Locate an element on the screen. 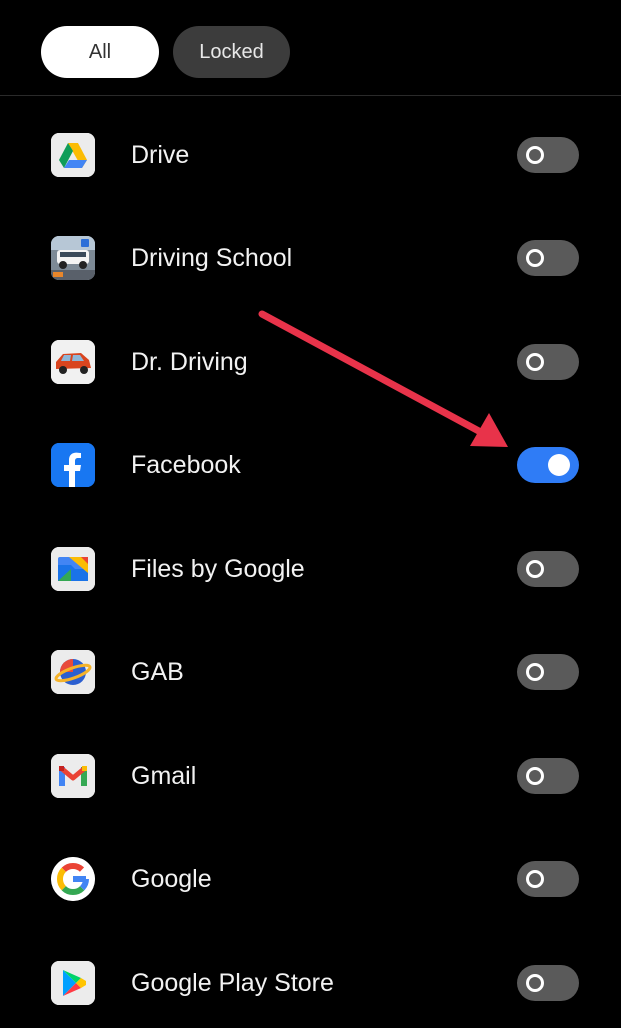 The height and width of the screenshot is (1028, 621). app-name: Facebook is located at coordinates (186, 465).